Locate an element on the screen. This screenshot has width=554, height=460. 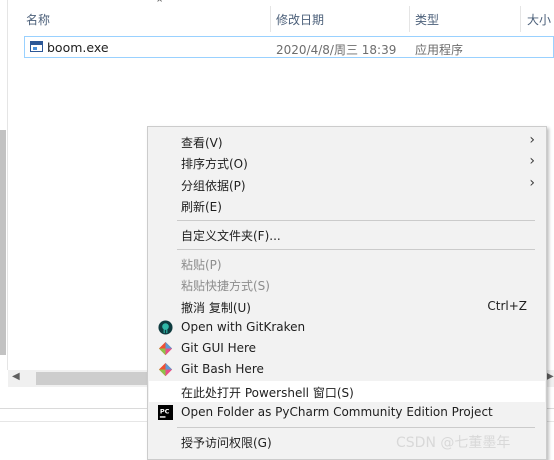
menu-item-label: 在此处打开 Powershell 窗口(S) is located at coordinates (267, 393).